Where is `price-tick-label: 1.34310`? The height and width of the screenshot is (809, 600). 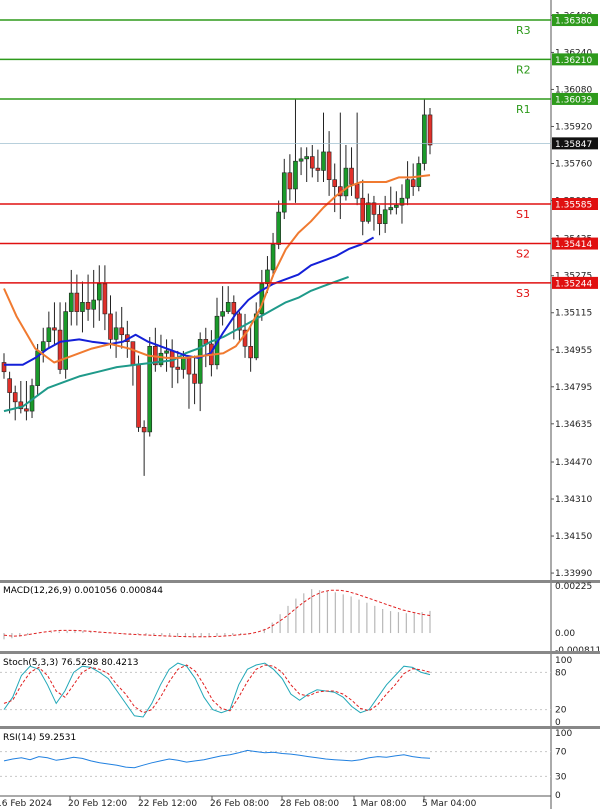 price-tick-label: 1.34310 is located at coordinates (573, 500).